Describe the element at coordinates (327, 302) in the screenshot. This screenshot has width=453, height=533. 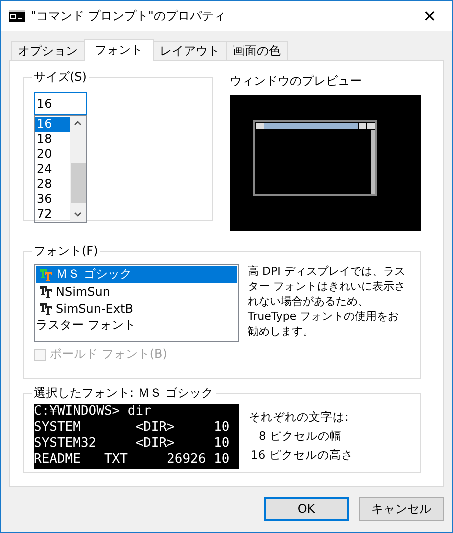
I see `font-note: 高 DPI ディスプレイでは、ラスター フォントはきれいに表示されない場合があるため、TrueType フォントの使用をお勧めします。` at that location.